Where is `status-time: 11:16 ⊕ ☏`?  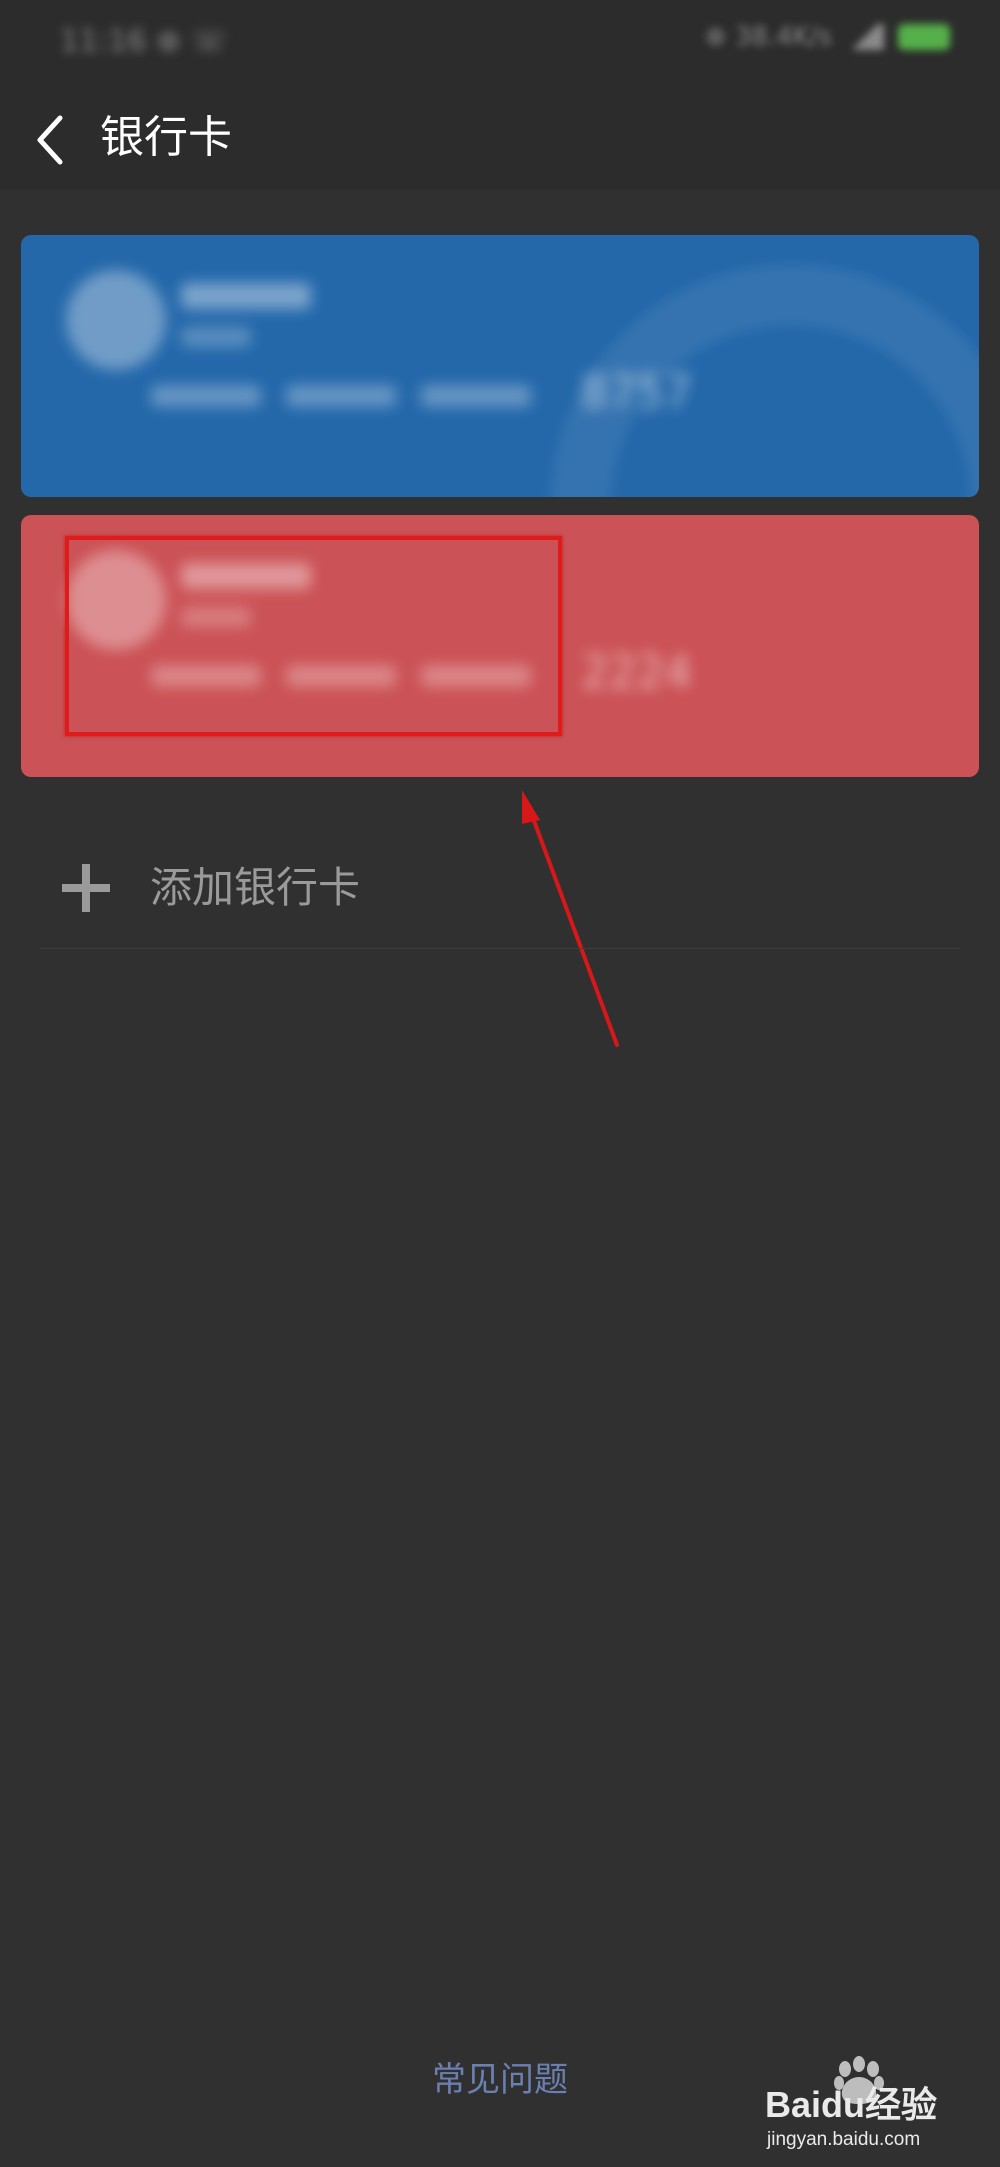
status-time: 11:16 ⊕ ☏ is located at coordinates (144, 41).